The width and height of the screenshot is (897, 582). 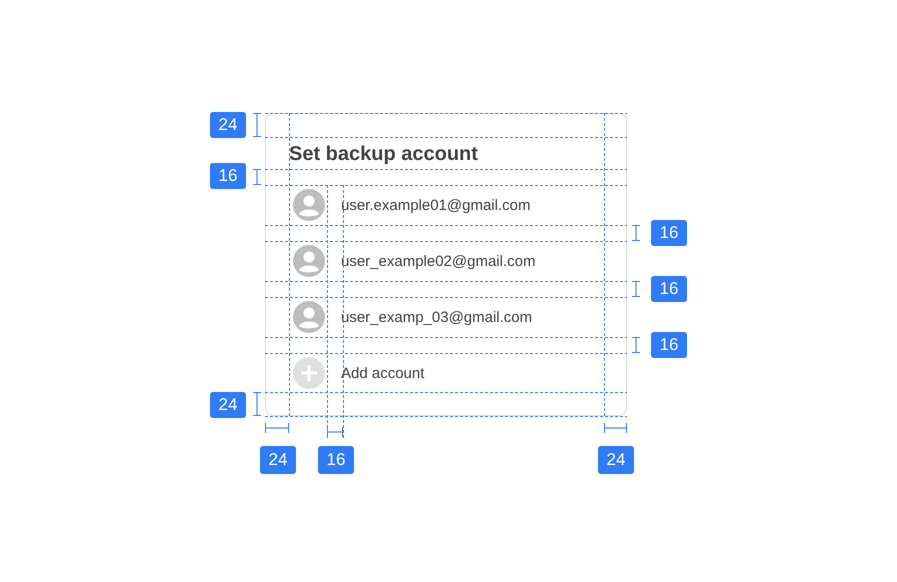 What do you see at coordinates (309, 373) in the screenshot?
I see `plus-icon` at bounding box center [309, 373].